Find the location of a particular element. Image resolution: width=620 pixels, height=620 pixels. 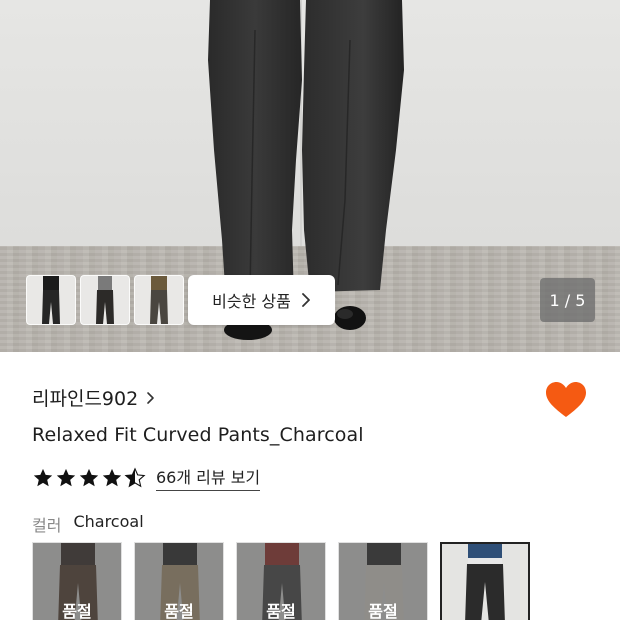

color-swatch-gray: 품절 is located at coordinates (281, 581).